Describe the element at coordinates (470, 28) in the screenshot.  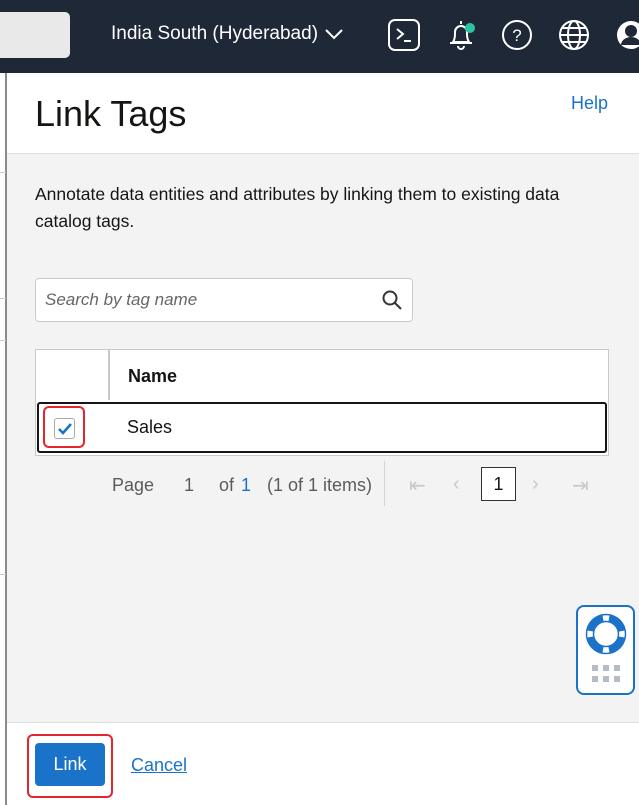
I see `notification-dot` at that location.